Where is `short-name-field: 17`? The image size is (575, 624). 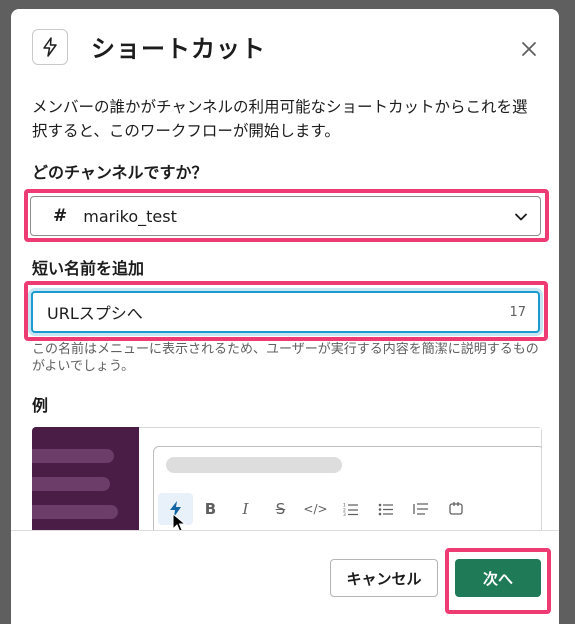 short-name-field: 17 is located at coordinates (285, 312).